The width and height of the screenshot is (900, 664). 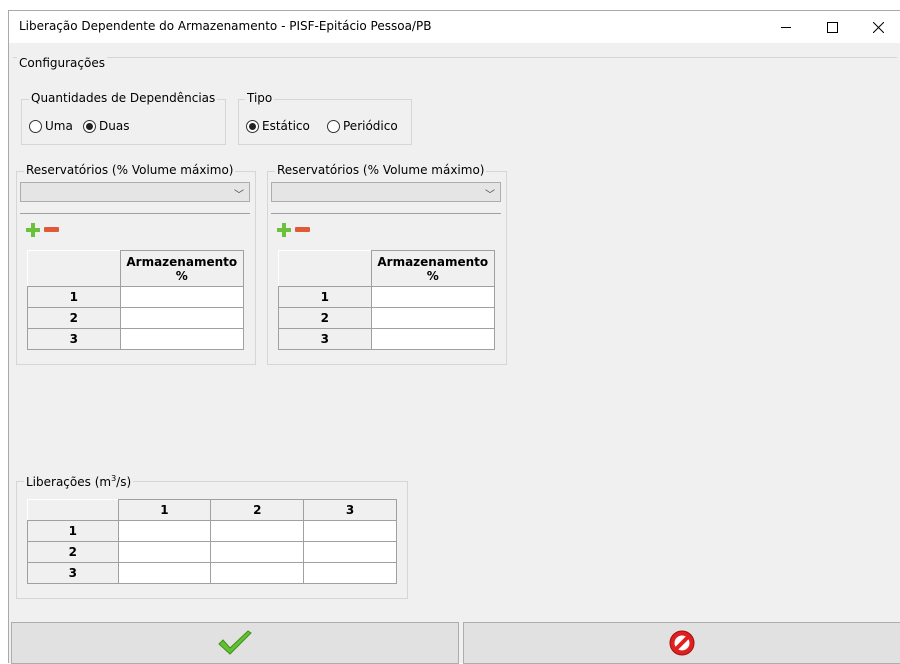 What do you see at coordinates (59, 126) in the screenshot?
I see `radio-uma-label: Uma` at bounding box center [59, 126].